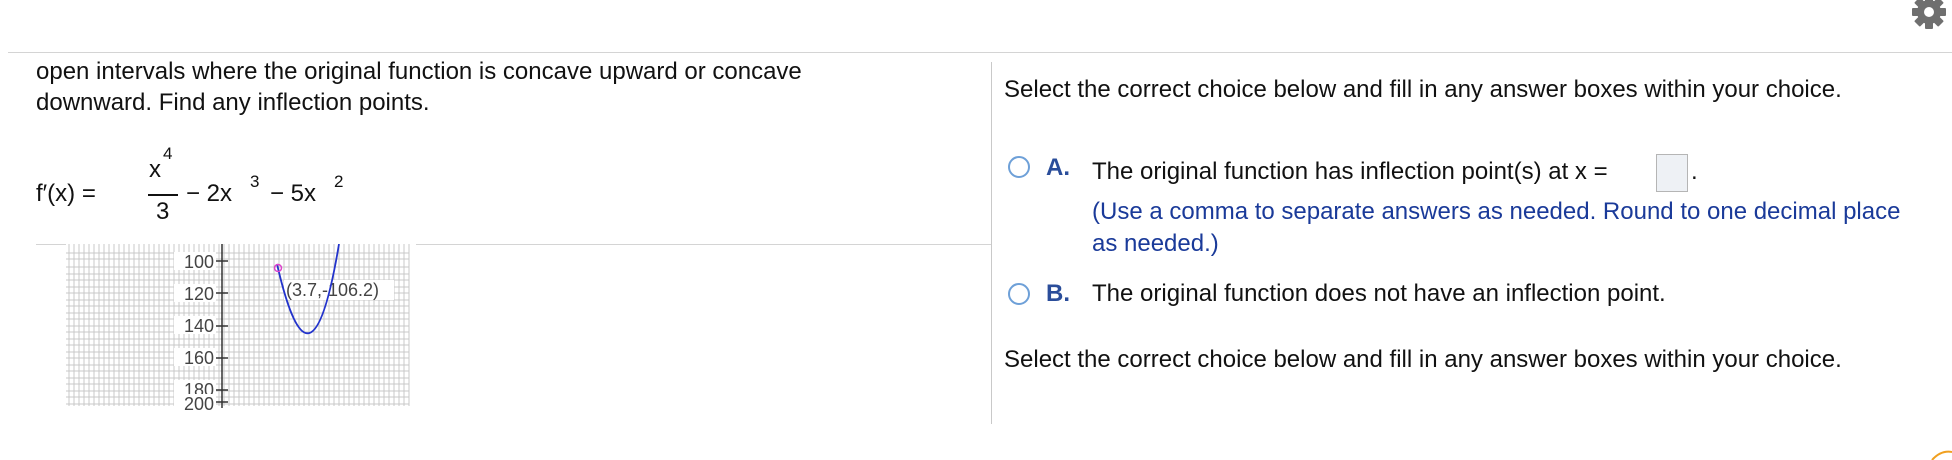  What do you see at coordinates (1019, 294) in the screenshot?
I see `choice-b-radio` at bounding box center [1019, 294].